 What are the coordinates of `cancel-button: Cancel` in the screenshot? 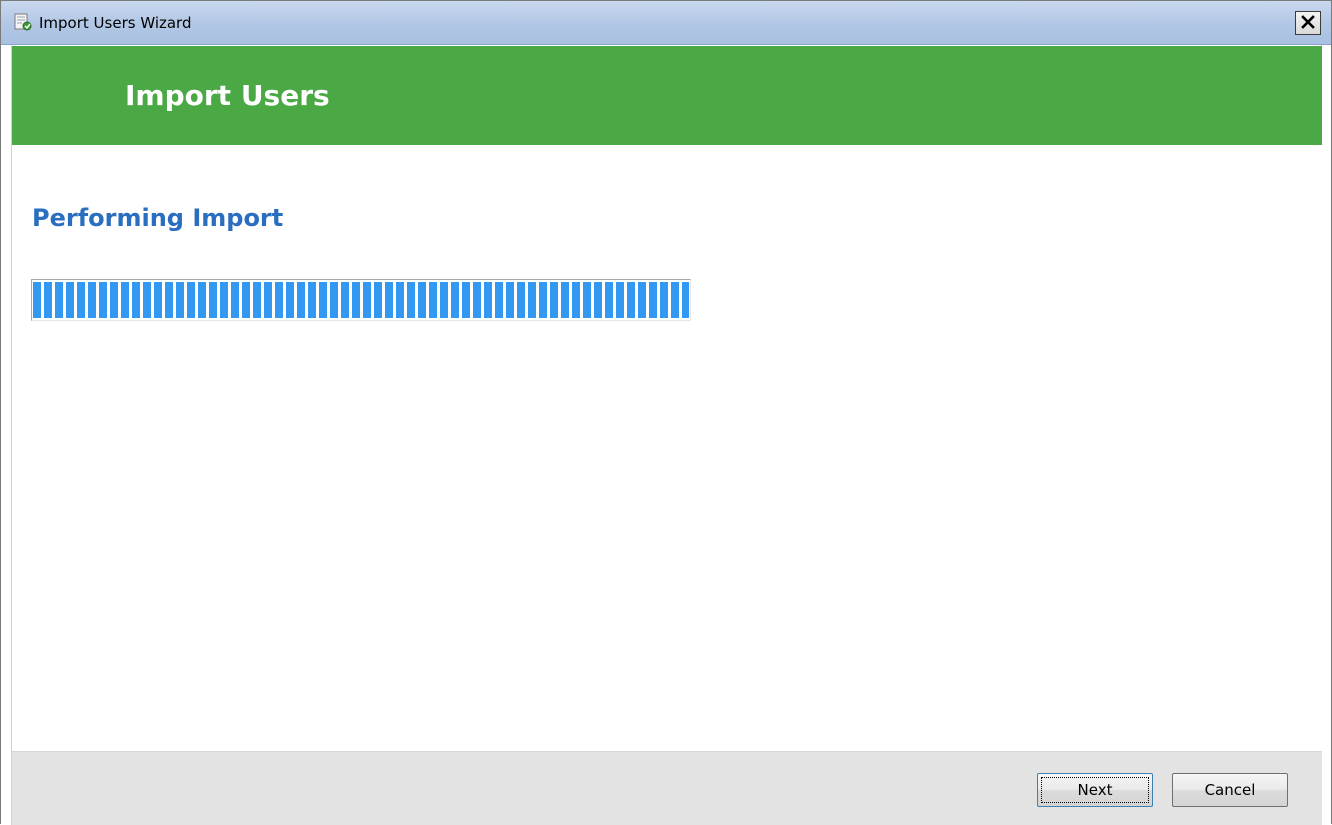 It's located at (1230, 790).